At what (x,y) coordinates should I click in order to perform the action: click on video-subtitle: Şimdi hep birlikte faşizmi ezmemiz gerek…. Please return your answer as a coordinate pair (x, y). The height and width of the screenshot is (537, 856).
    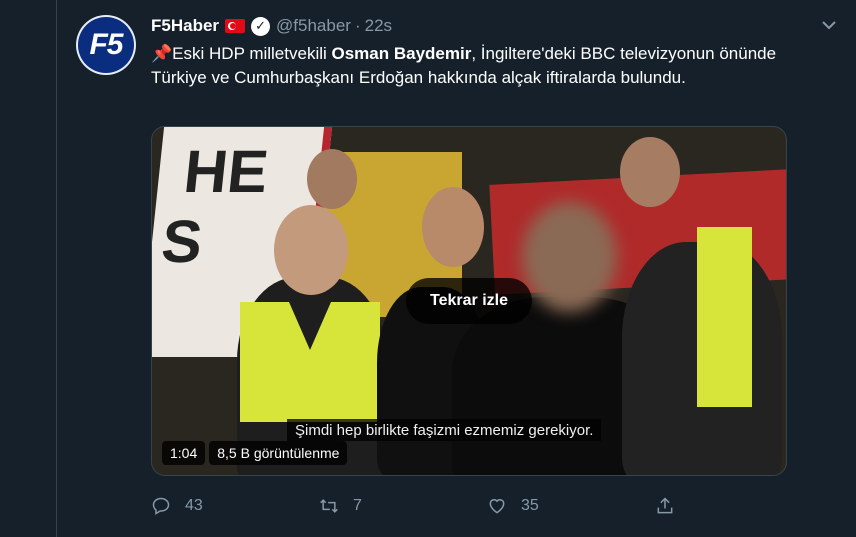
    Looking at the image, I should click on (444, 430).